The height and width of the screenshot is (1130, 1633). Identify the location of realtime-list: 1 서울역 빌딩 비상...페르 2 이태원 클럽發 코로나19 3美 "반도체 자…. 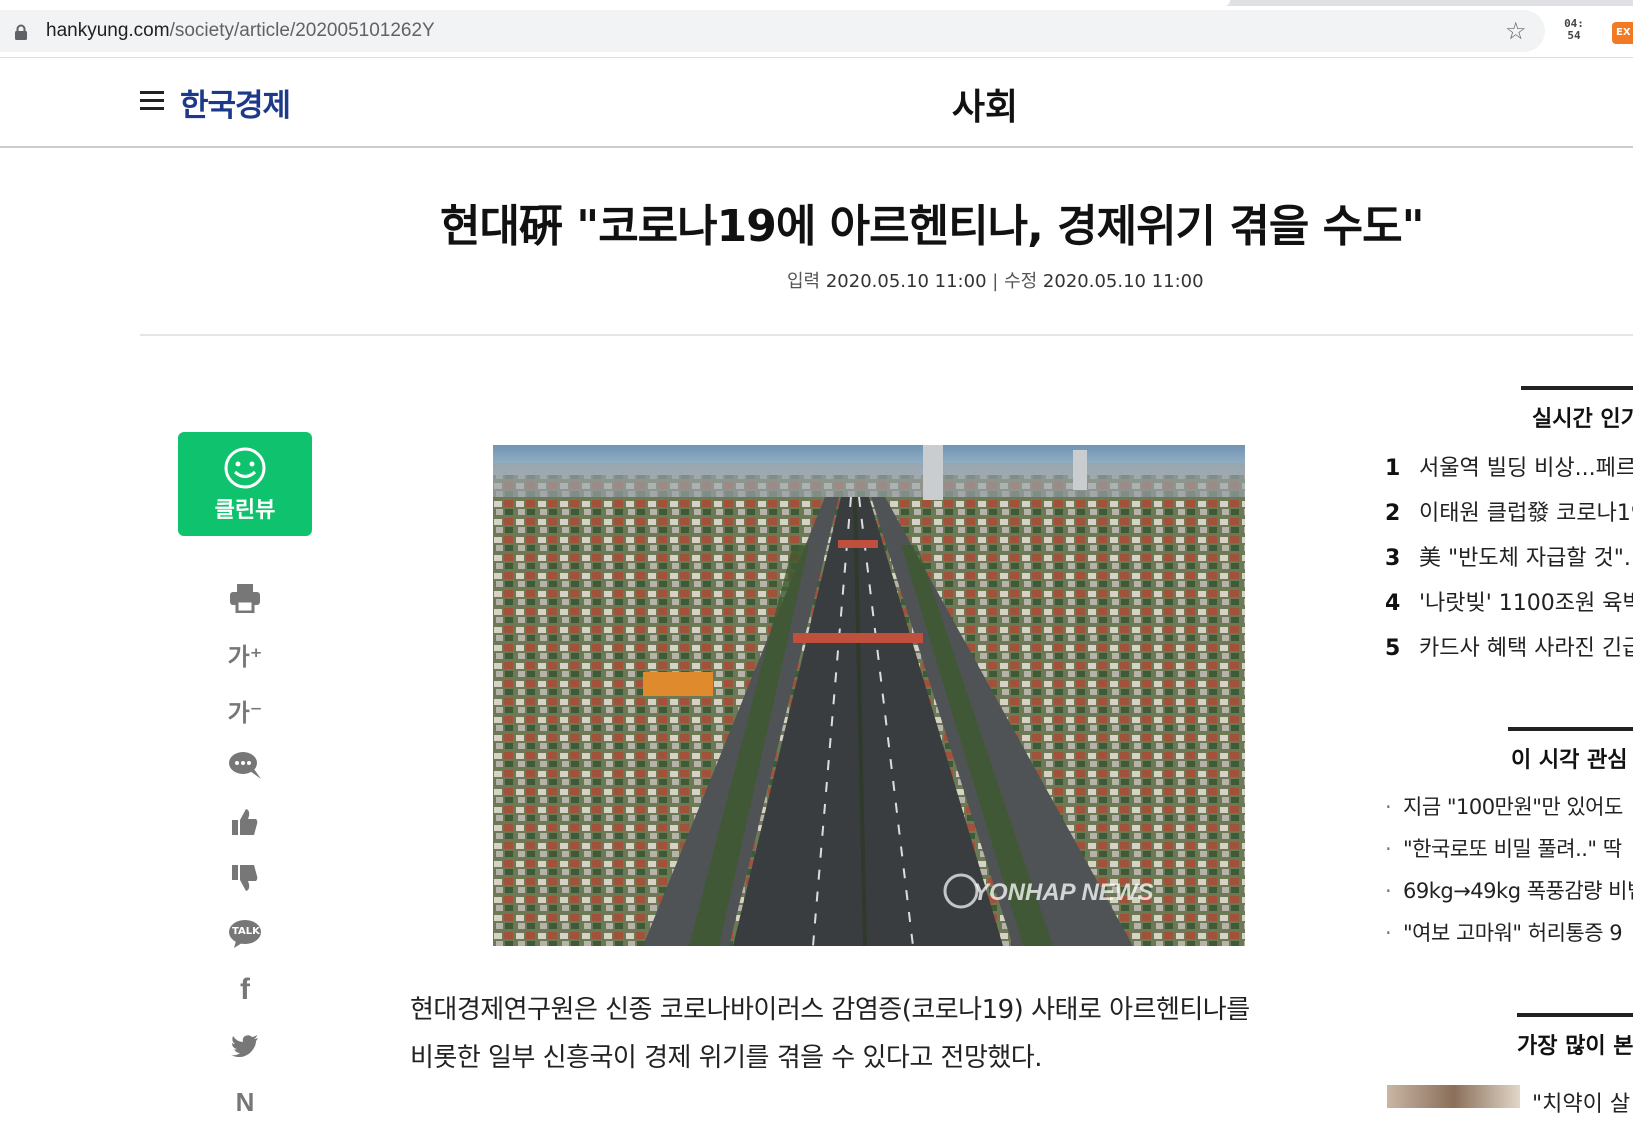
(1509, 562).